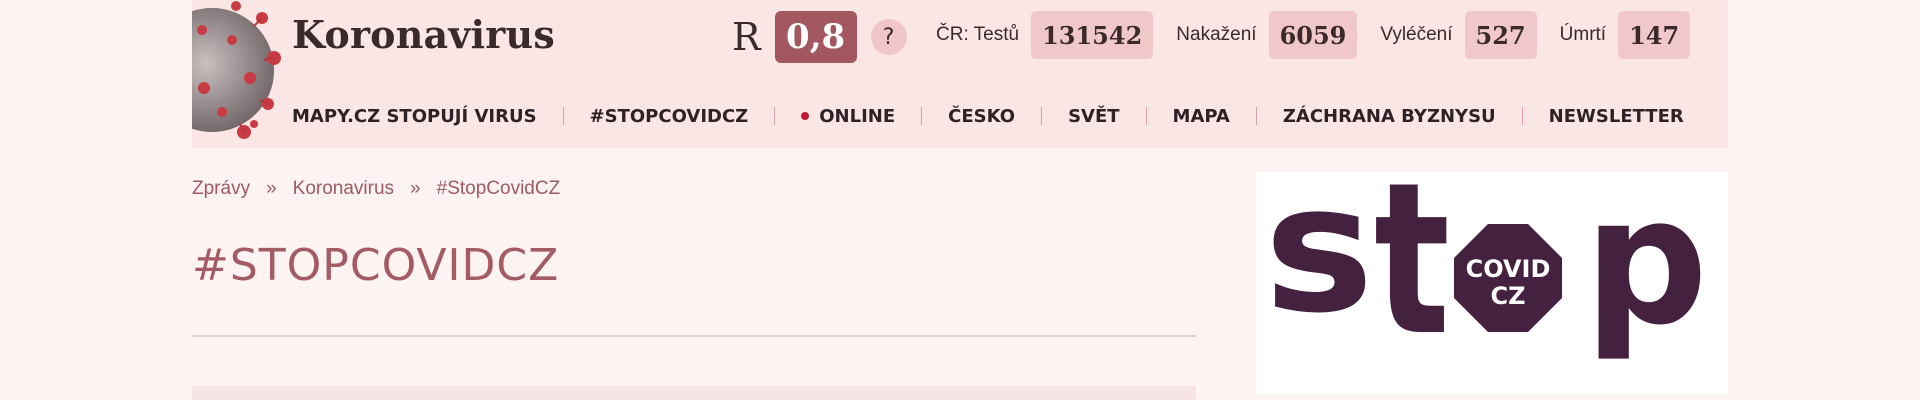  I want to click on nav-item-label: MAPA, so click(1201, 116).